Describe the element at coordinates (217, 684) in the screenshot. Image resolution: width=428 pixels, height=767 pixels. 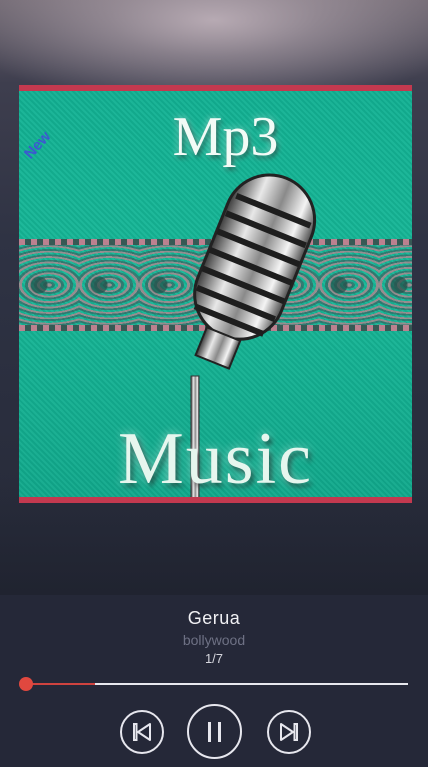
I see `seek-bar` at that location.